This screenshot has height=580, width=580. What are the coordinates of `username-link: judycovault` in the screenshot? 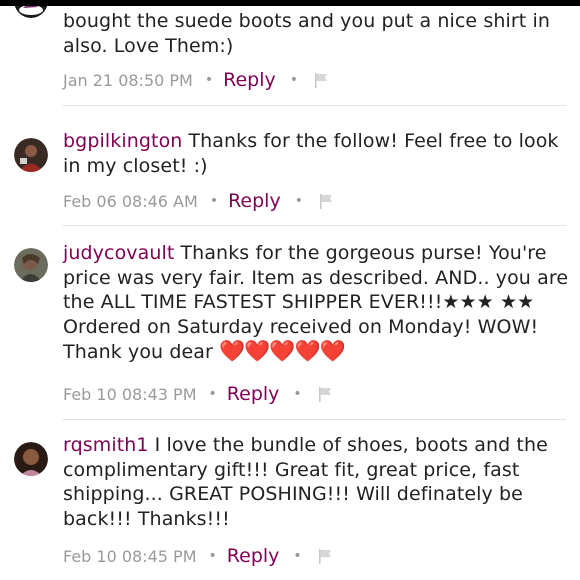 It's located at (118, 253).